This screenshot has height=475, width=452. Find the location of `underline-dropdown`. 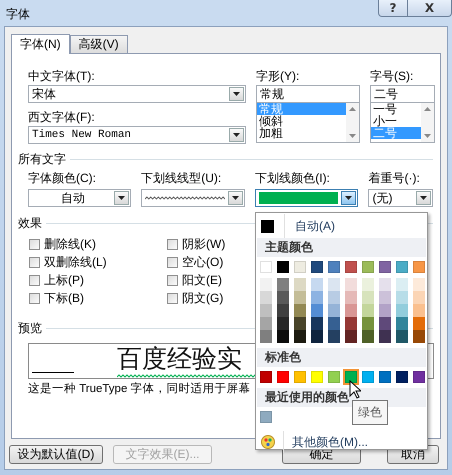

underline-dropdown is located at coordinates (193, 198).